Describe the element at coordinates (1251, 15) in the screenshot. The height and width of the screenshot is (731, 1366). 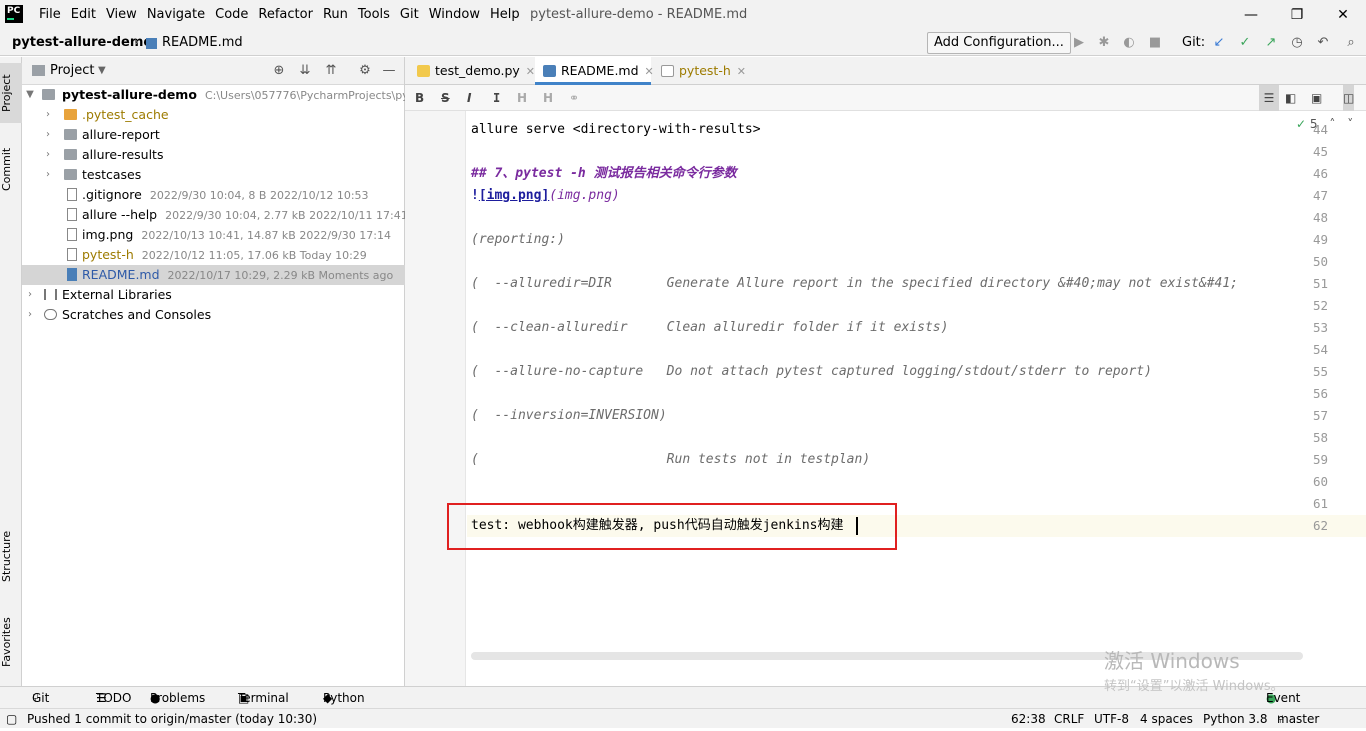
I see `minimize-button: —` at that location.